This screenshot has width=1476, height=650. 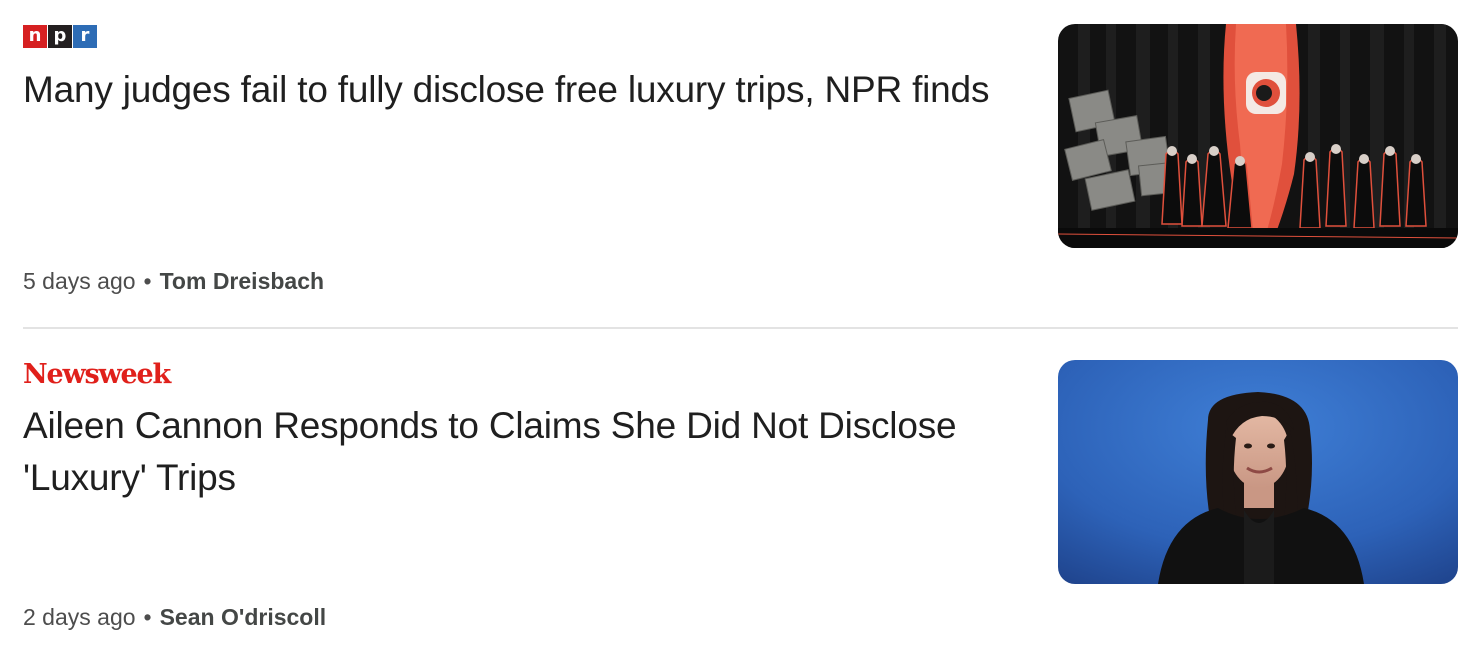 I want to click on article-age: 5 days ago, so click(x=79, y=281).